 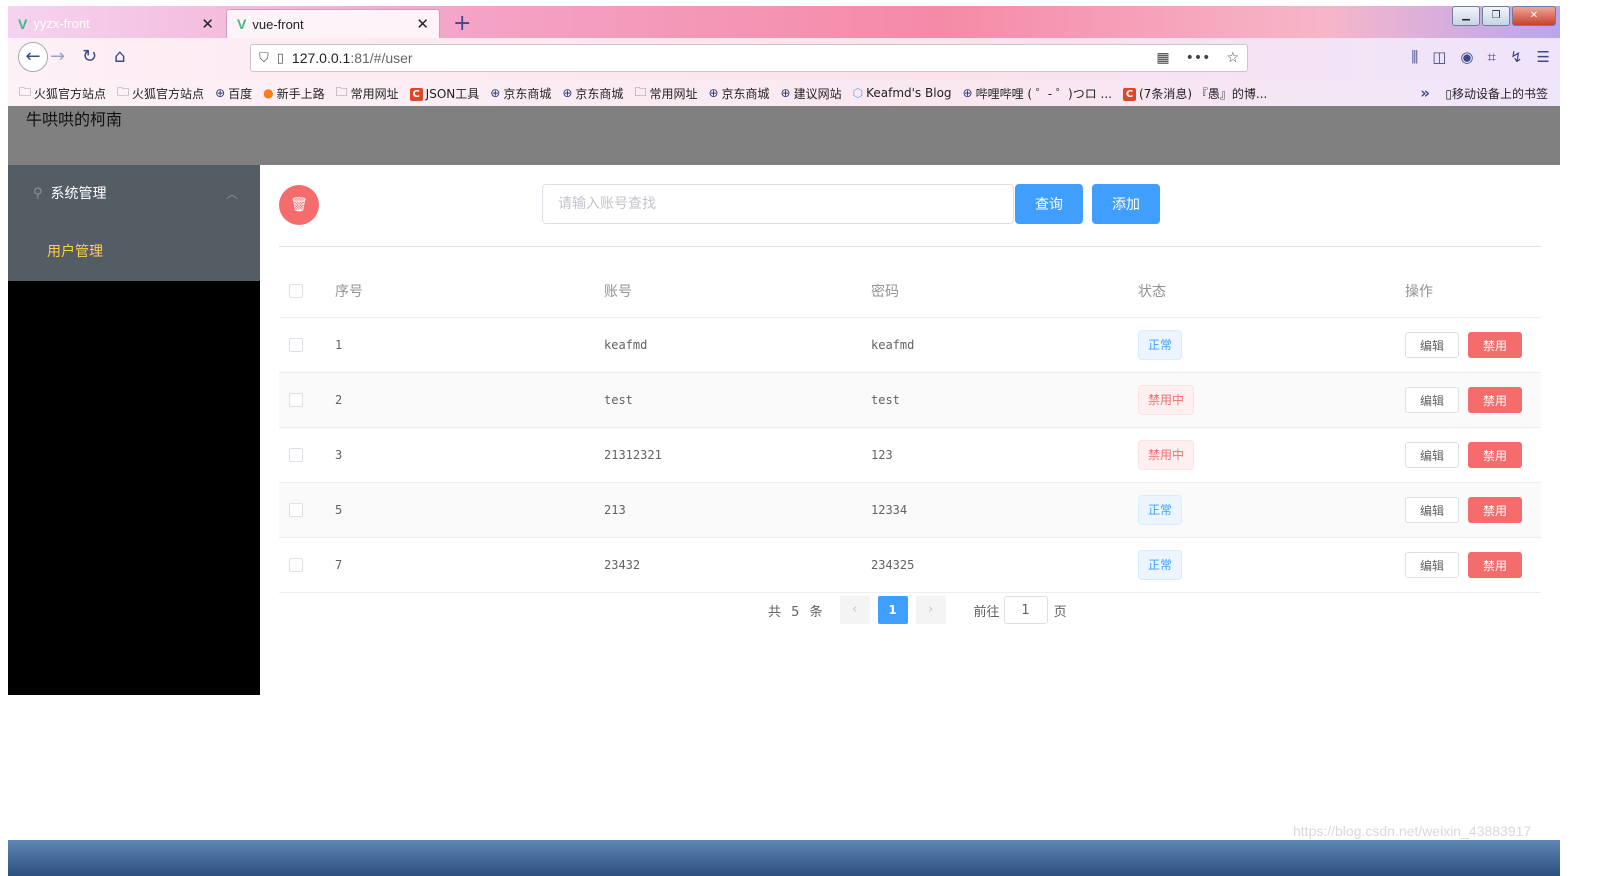 I want to click on extension-icon: ↯, so click(x=1516, y=57).